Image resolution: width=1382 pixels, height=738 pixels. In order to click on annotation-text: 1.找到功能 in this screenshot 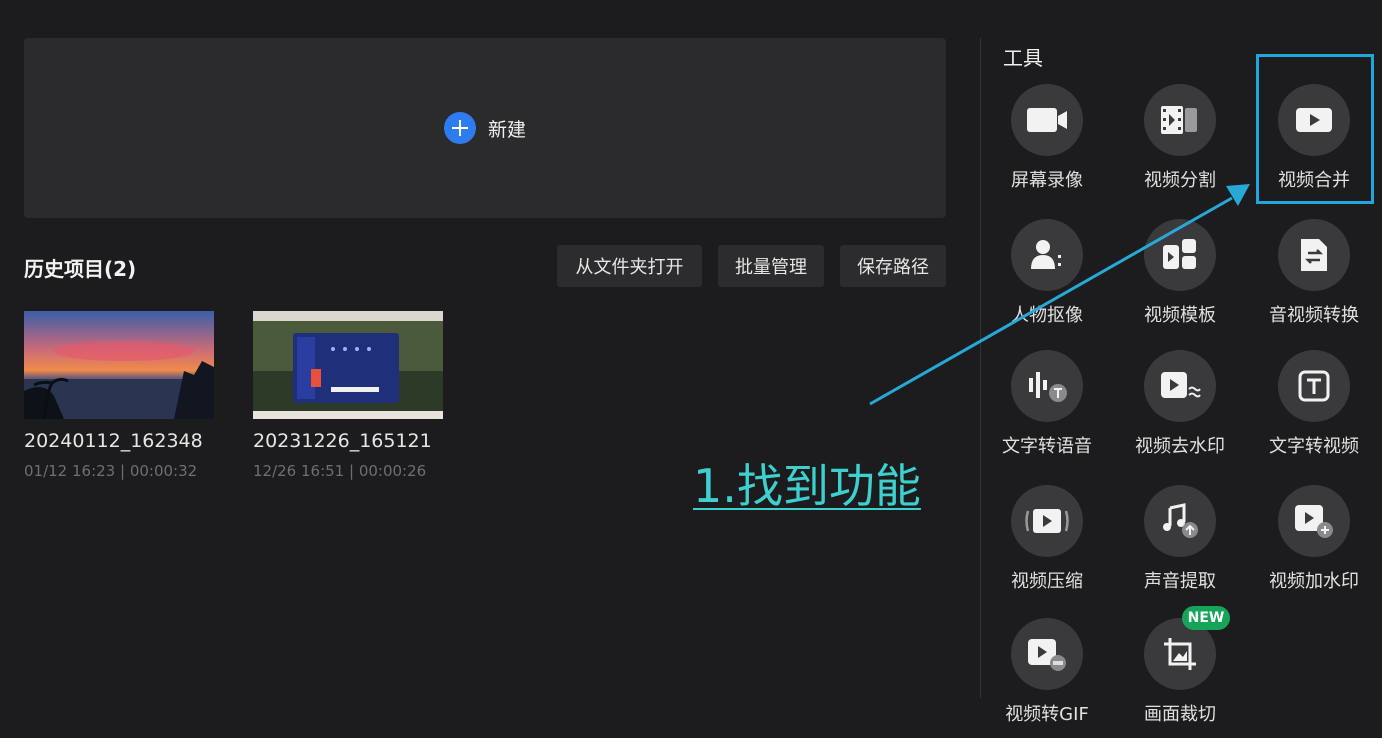, I will do `click(807, 486)`.